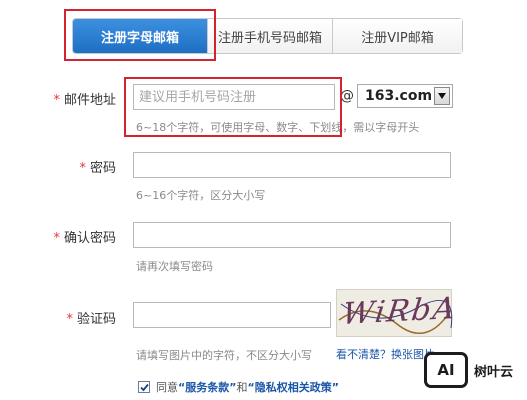 Image resolution: width=527 pixels, height=400 pixels. I want to click on email-domain-select: 163.com, so click(405, 96).